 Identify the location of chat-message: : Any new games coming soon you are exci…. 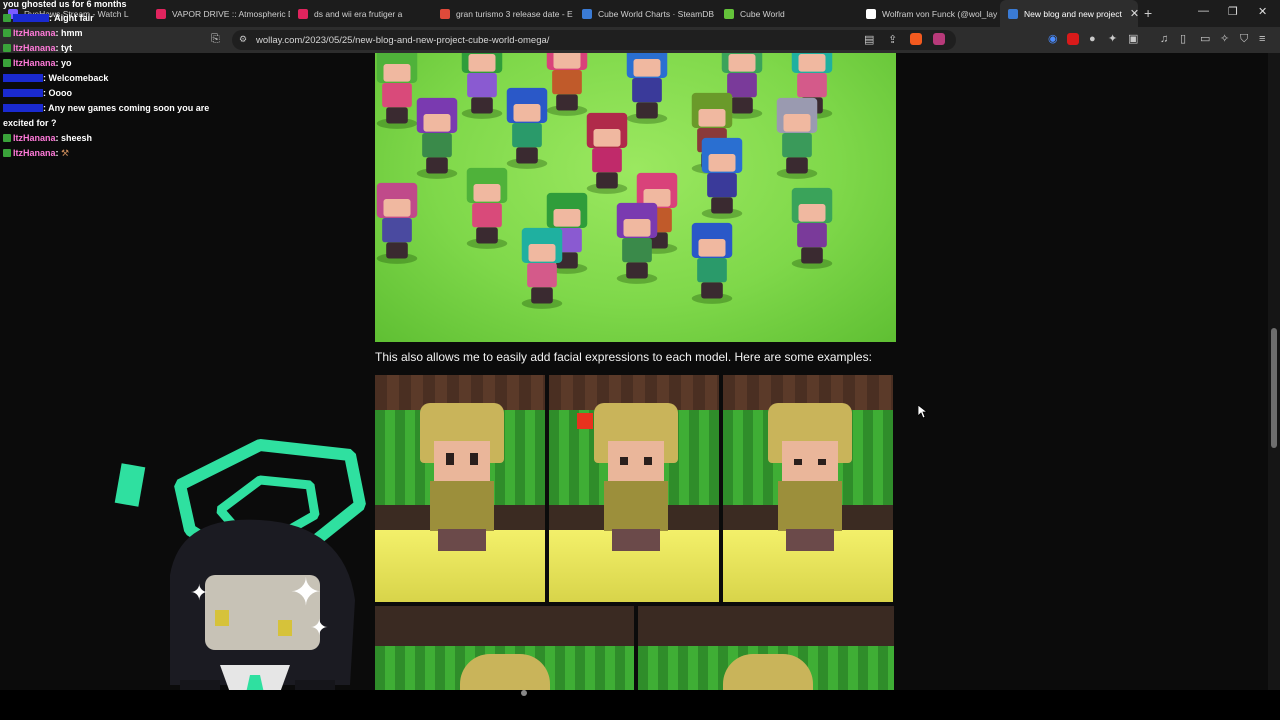
(108, 115).